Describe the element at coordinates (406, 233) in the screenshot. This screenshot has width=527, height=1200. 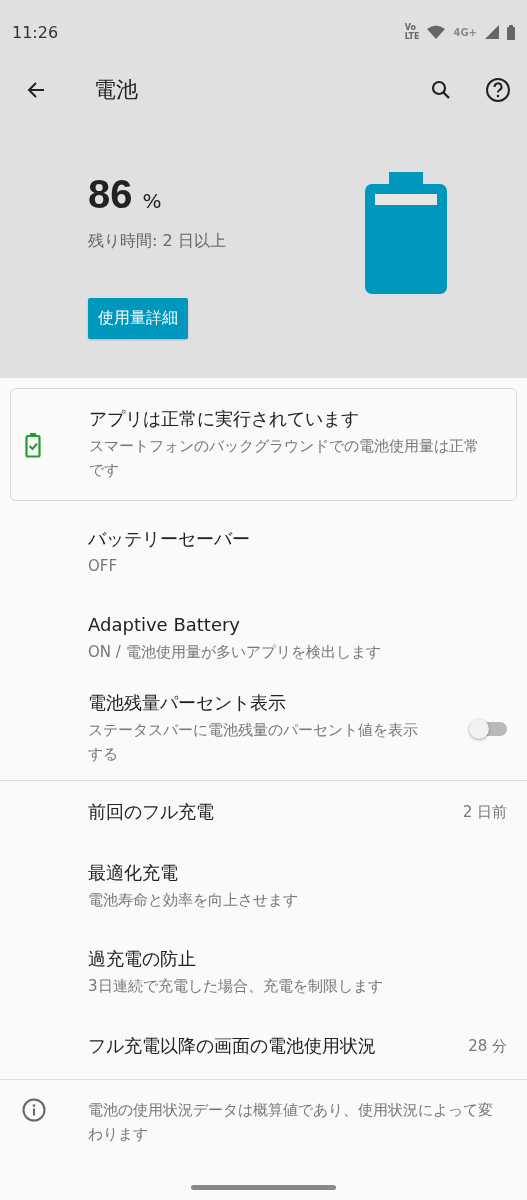
I see `battery-icon` at that location.